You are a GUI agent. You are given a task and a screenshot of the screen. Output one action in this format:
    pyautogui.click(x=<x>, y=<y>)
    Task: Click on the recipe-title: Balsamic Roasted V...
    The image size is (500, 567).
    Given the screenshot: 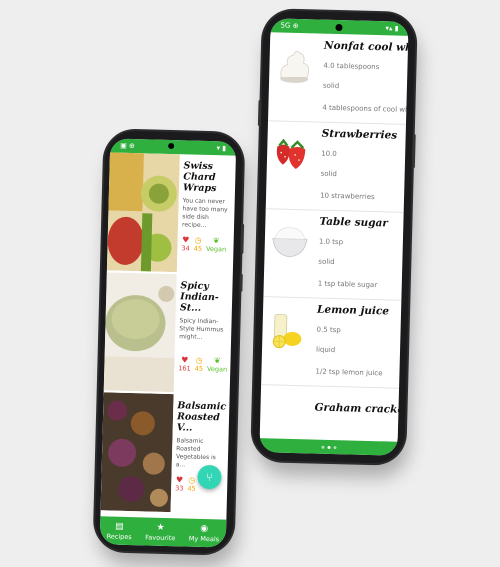 What is the action you would take?
    pyautogui.click(x=201, y=417)
    